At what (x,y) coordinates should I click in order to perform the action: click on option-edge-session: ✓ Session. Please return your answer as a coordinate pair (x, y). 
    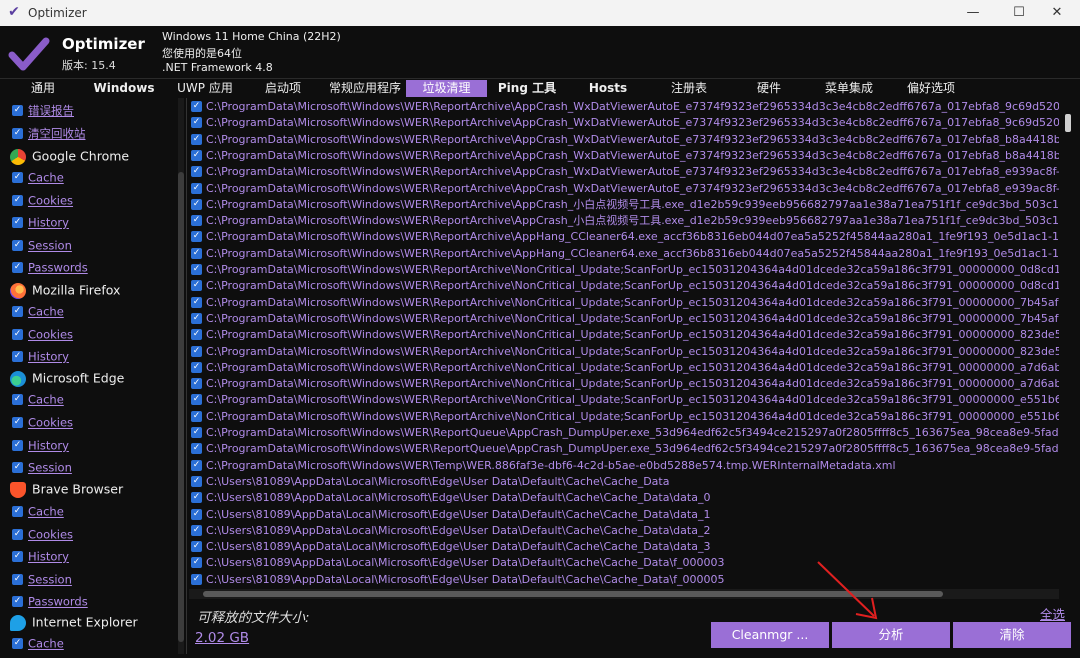
    Looking at the image, I should click on (42, 467).